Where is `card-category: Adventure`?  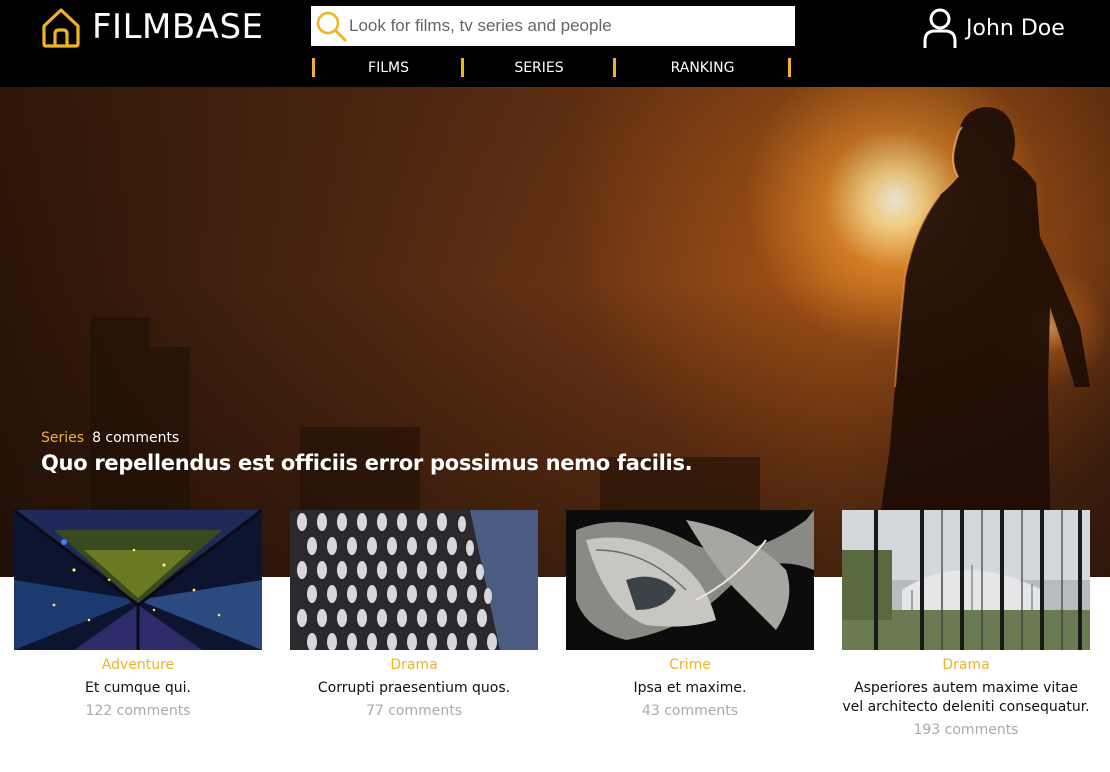 card-category: Adventure is located at coordinates (138, 665).